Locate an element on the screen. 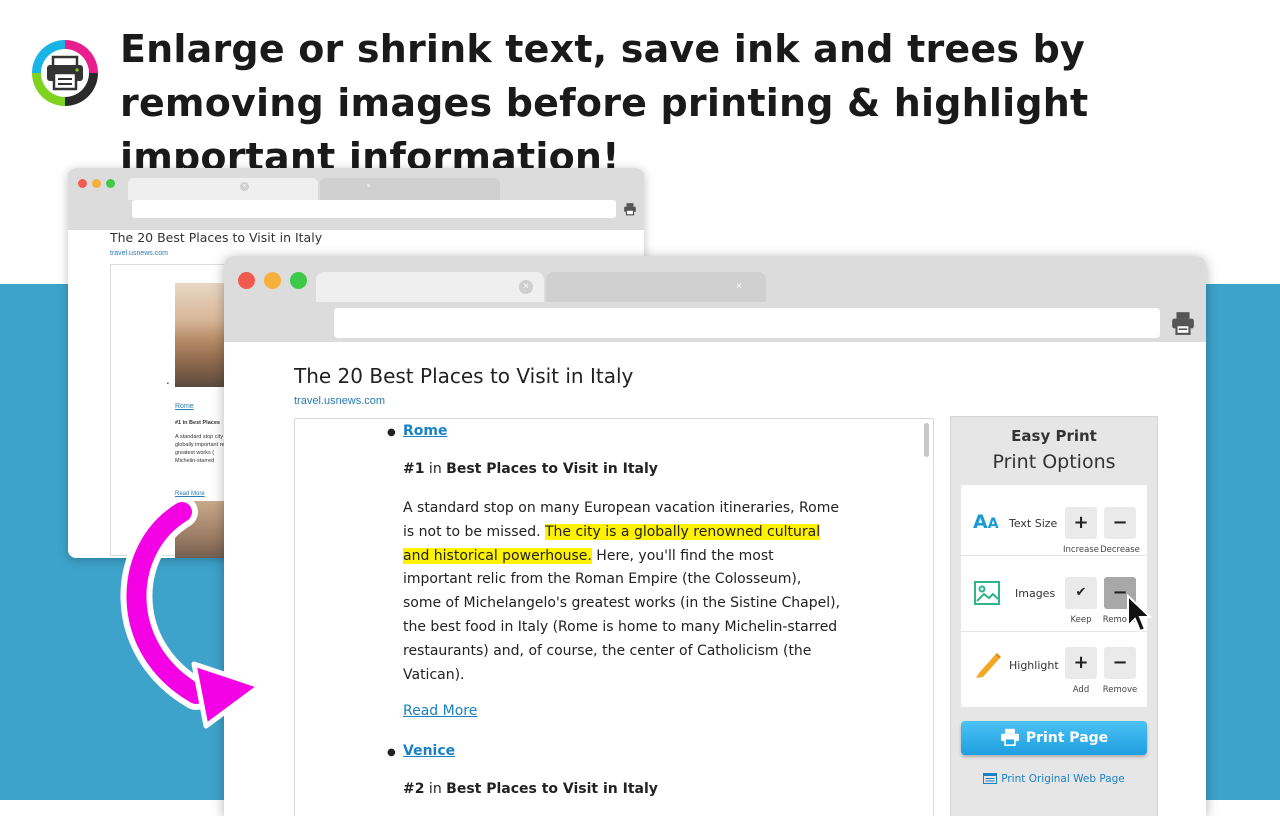  rank-line: #1 in Best Places to Visit in Italy is located at coordinates (623, 469).